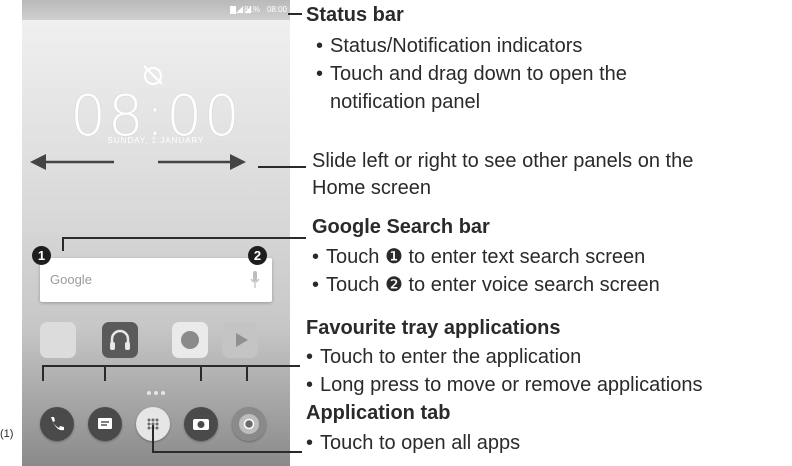 Image resolution: width=792 pixels, height=466 pixels. I want to click on status-bar-bullet-2-cont: notification panel, so click(405, 102).